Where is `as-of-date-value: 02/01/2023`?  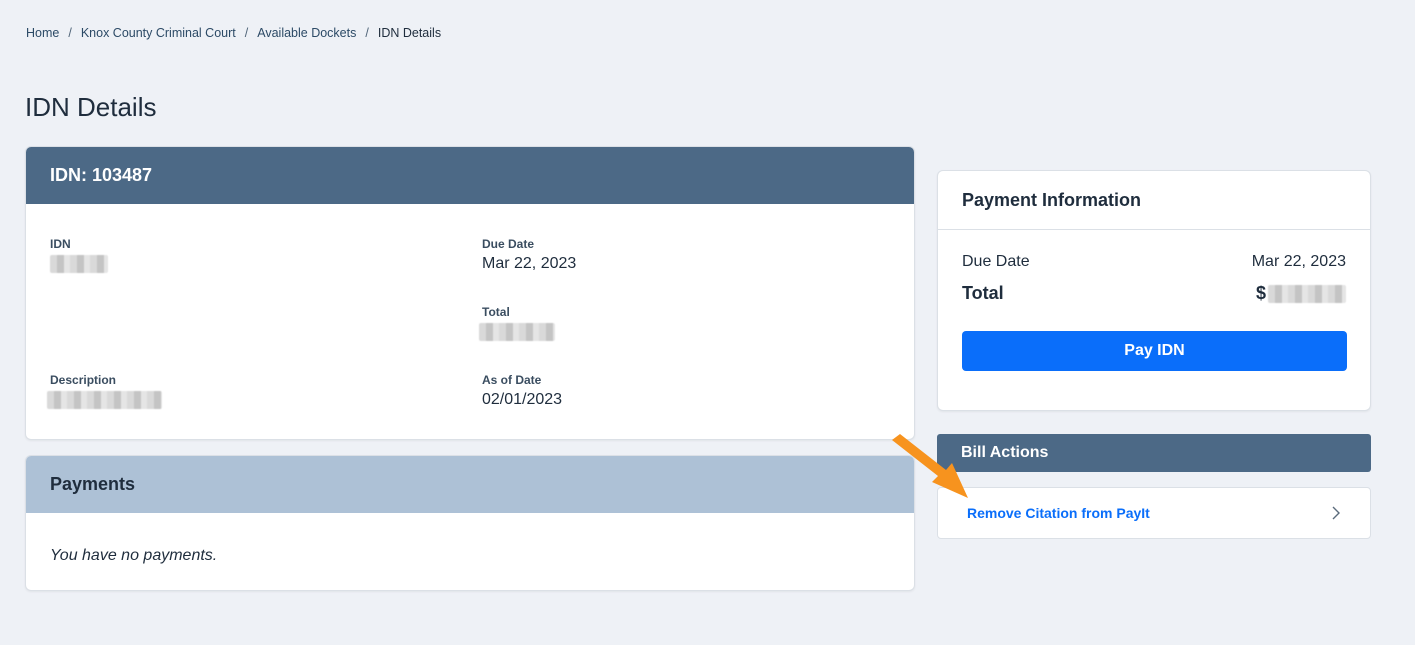
as-of-date-value: 02/01/2023 is located at coordinates (522, 399).